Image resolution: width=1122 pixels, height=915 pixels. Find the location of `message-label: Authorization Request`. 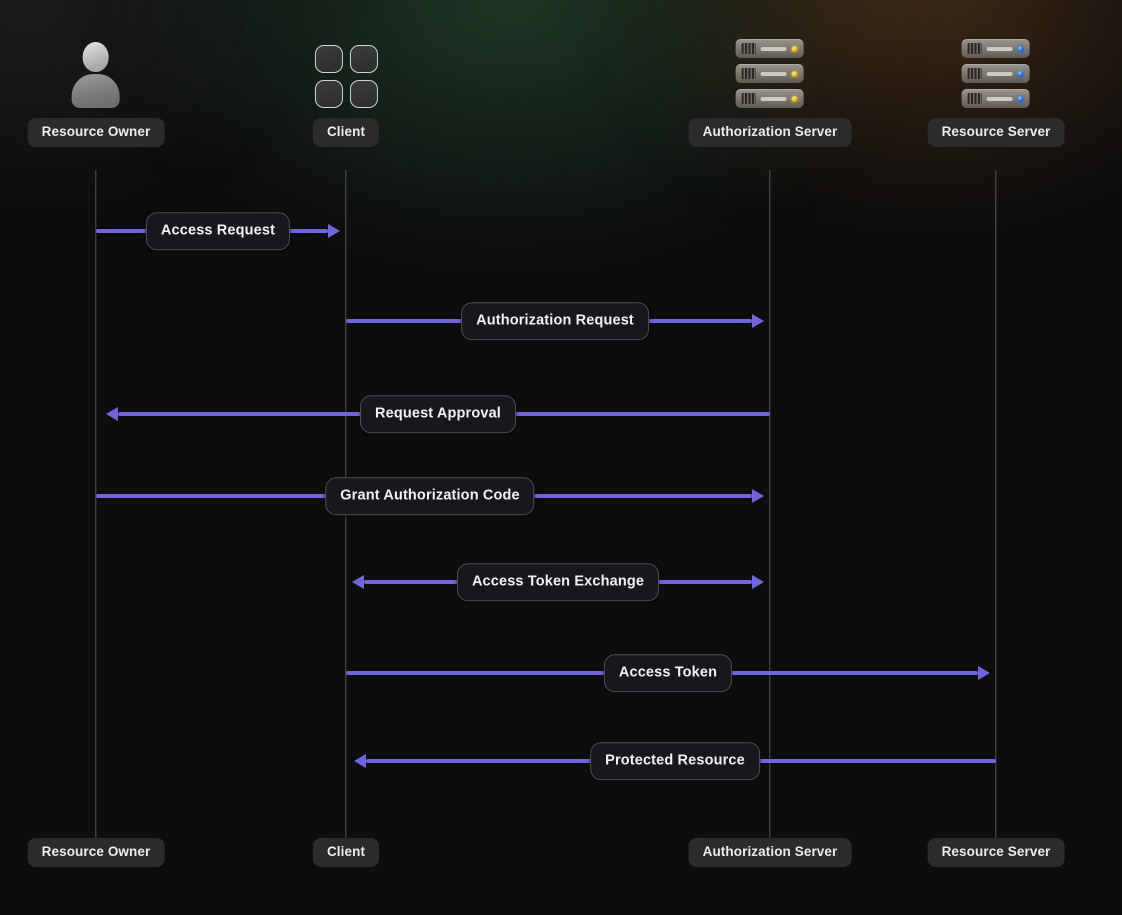

message-label: Authorization Request is located at coordinates (555, 321).